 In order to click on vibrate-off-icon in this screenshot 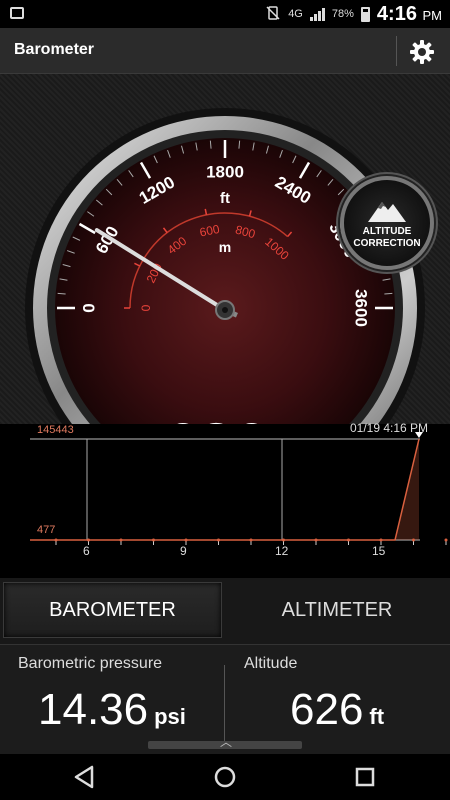, I will do `click(273, 14)`.